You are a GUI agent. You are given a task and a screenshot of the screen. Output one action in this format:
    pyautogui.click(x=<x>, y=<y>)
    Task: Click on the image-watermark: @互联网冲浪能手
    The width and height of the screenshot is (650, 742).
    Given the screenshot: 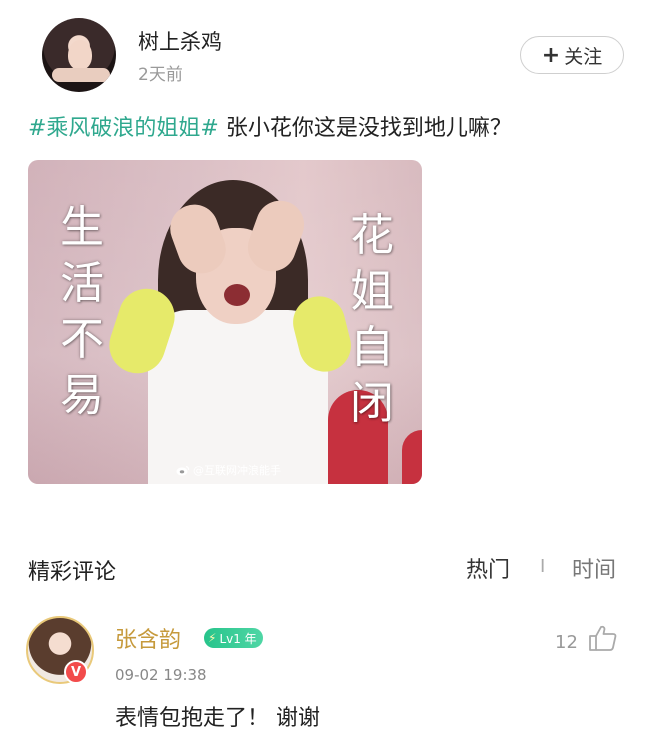 What is the action you would take?
    pyautogui.click(x=228, y=470)
    